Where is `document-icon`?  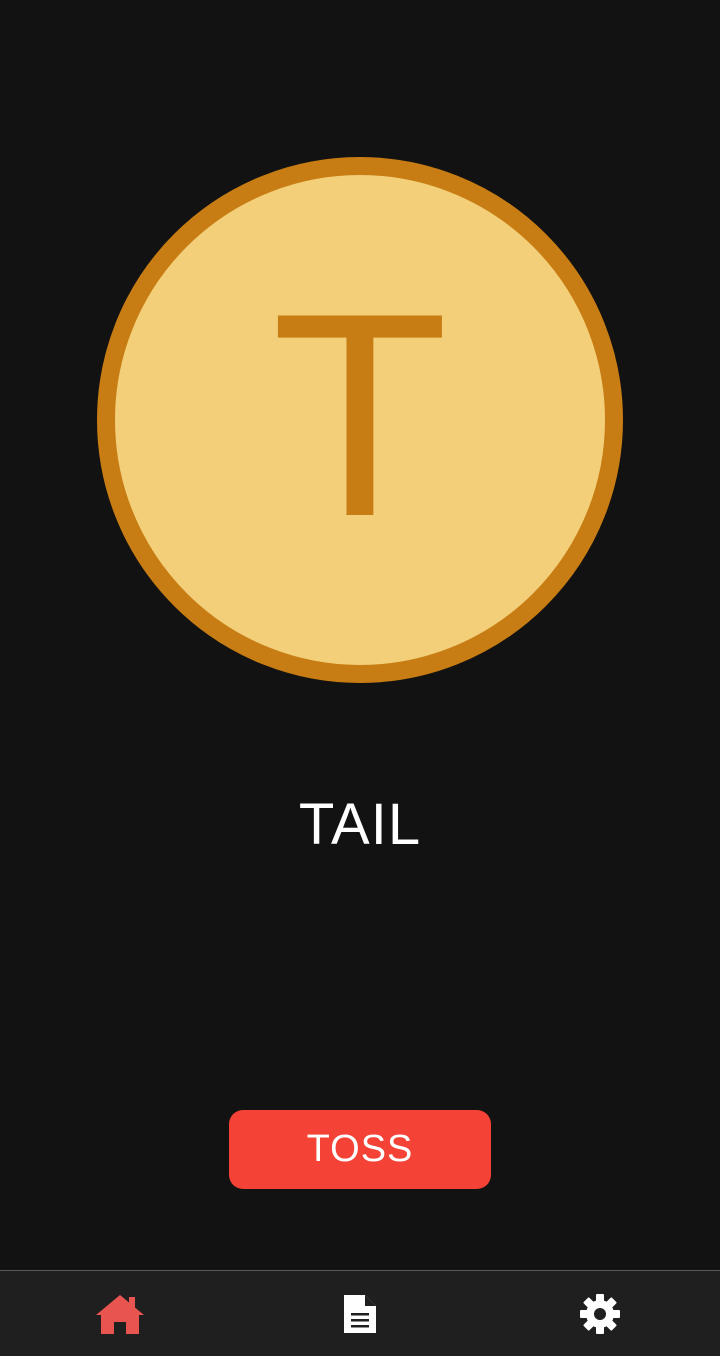 document-icon is located at coordinates (360, 1314).